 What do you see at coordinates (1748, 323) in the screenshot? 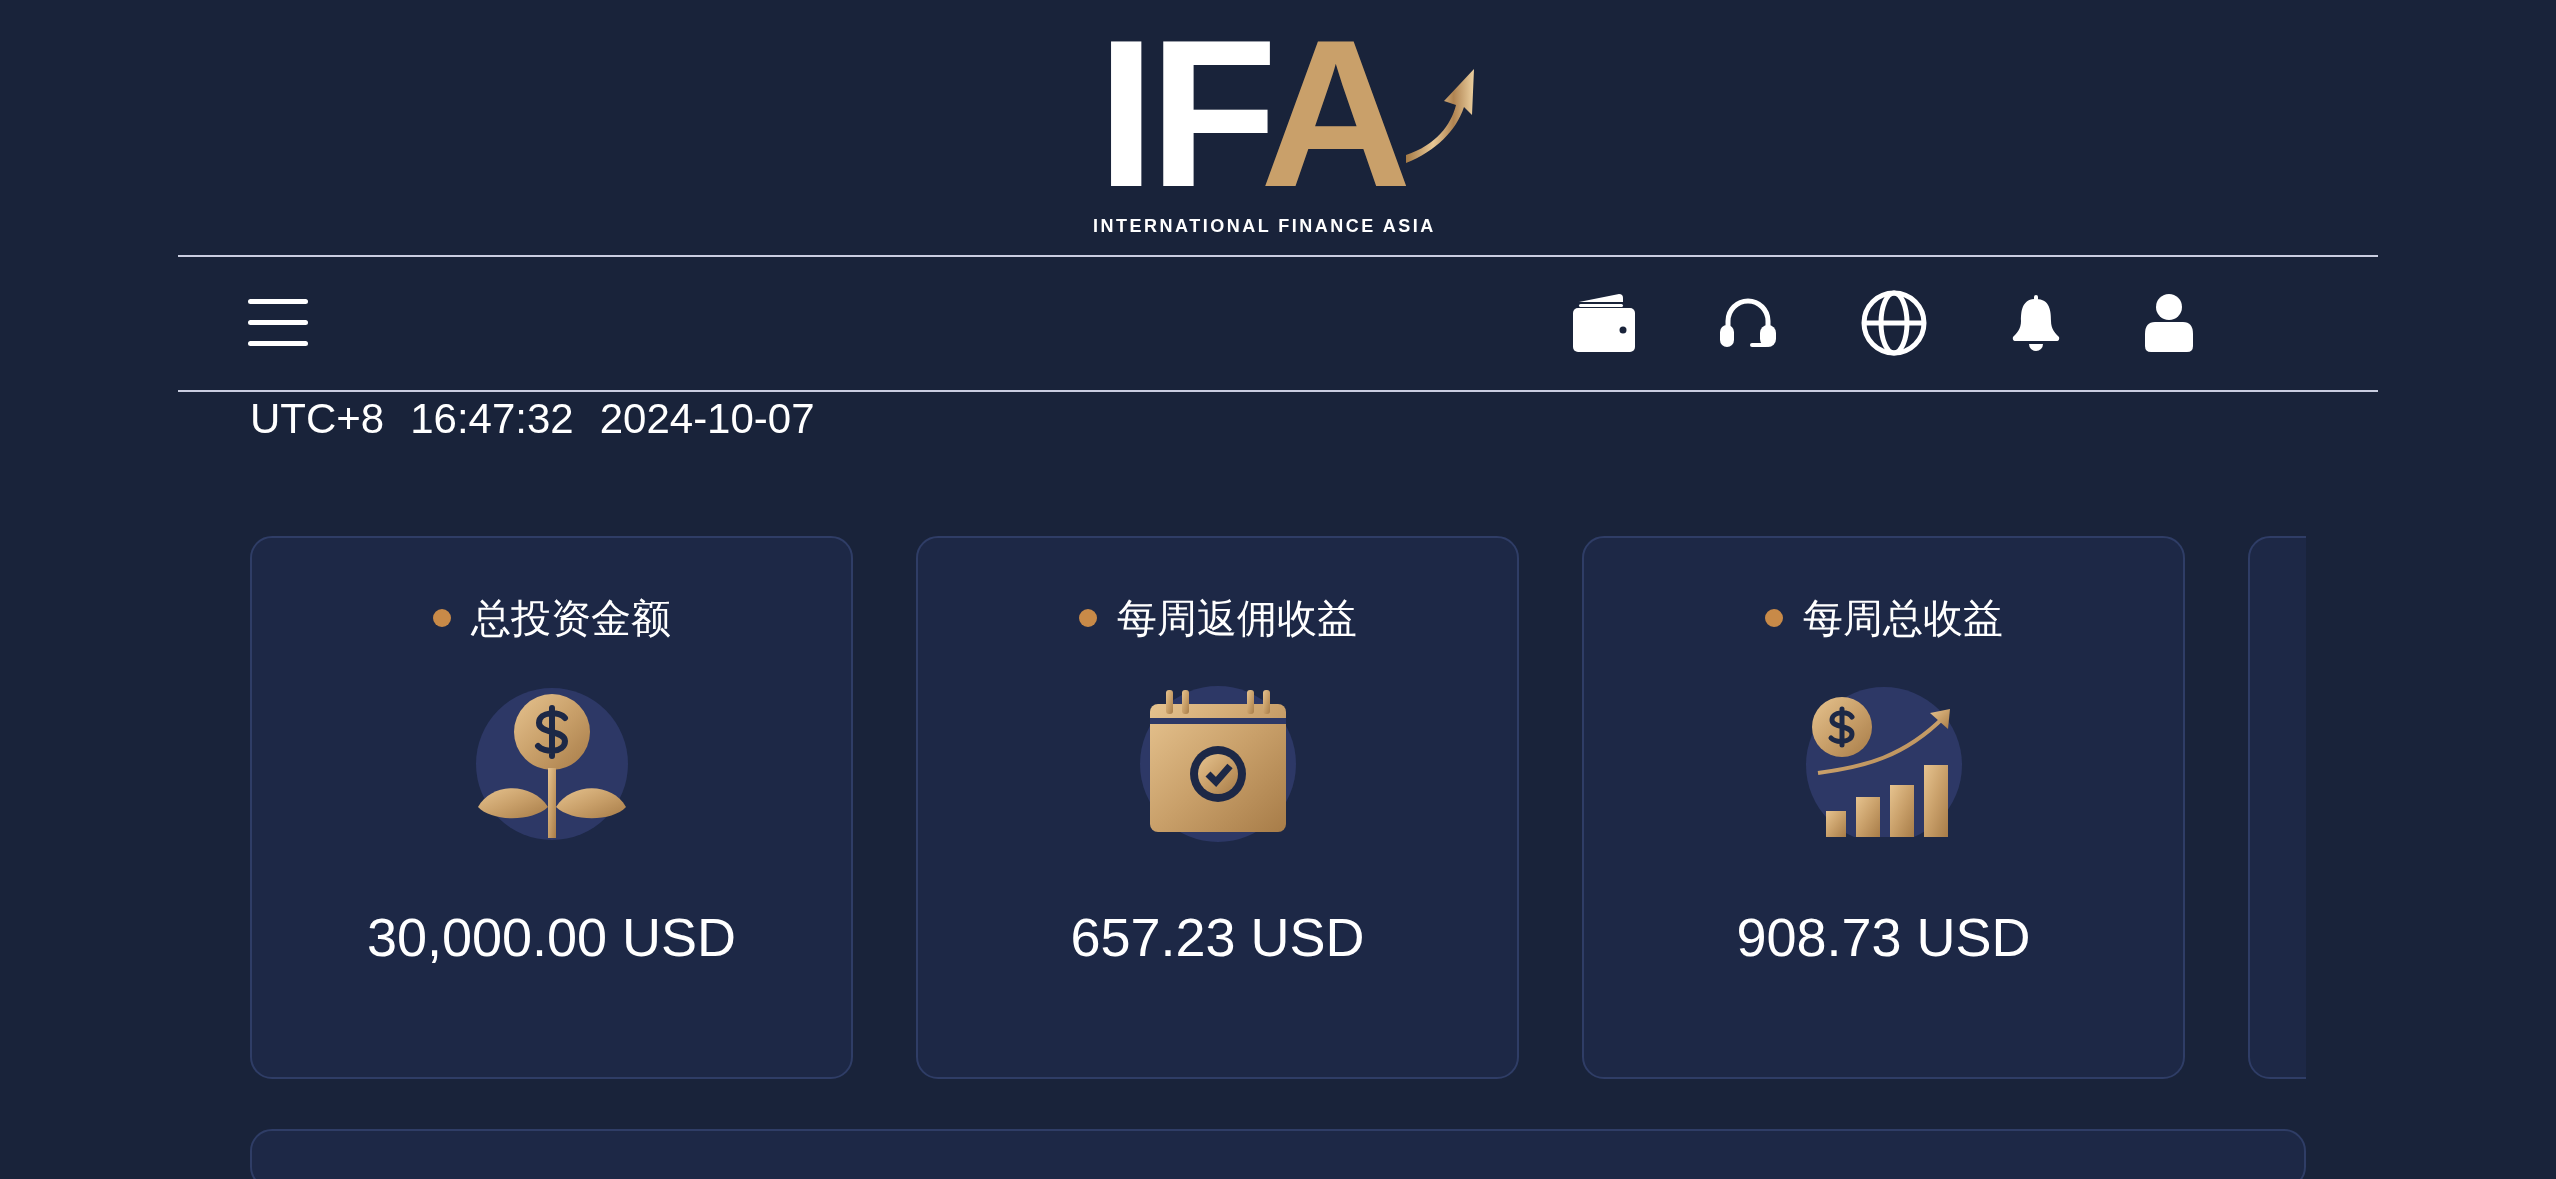
I see `headset-icon` at bounding box center [1748, 323].